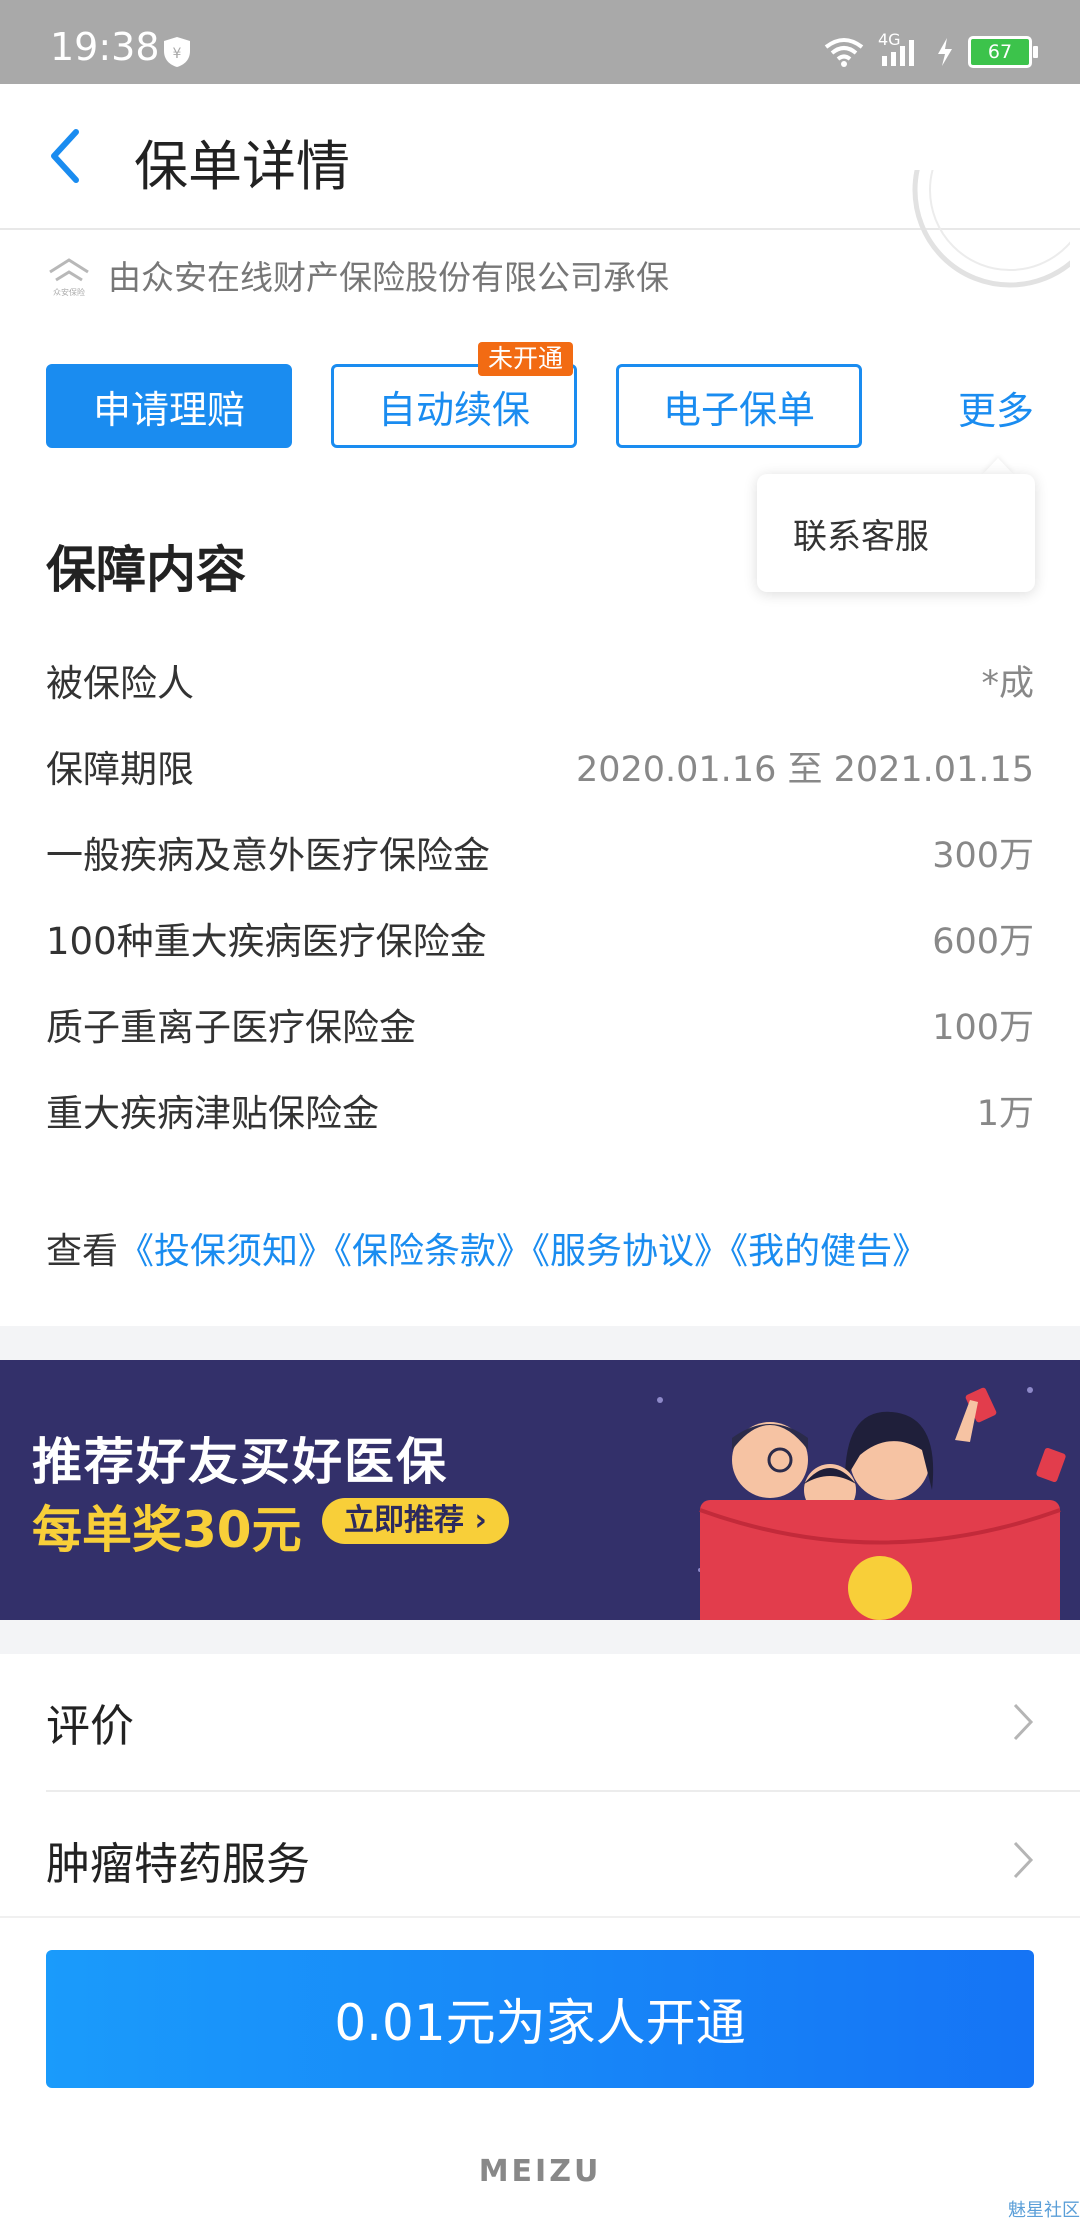 This screenshot has width=1080, height=2222. I want to click on list-item-label: 肿瘤特药服务, so click(178, 1864).